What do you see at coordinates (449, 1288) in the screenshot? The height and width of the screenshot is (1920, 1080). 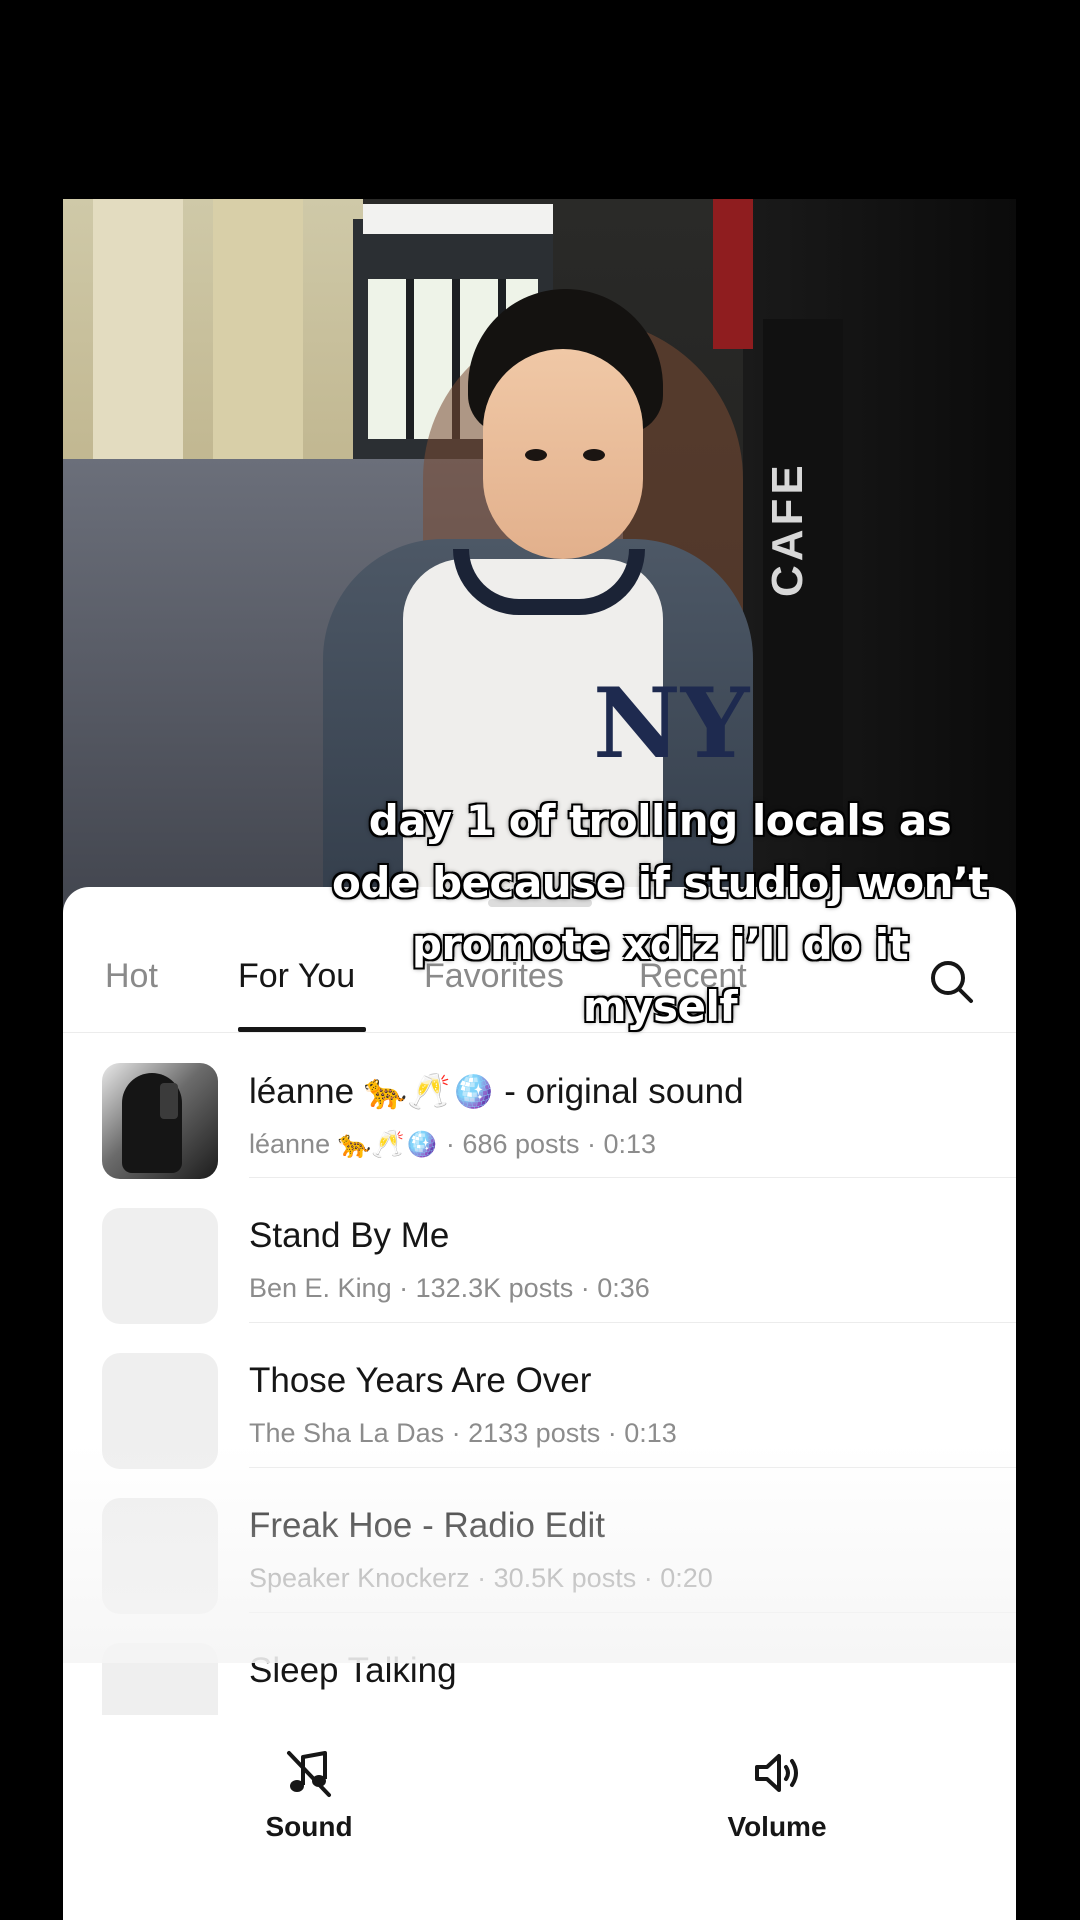 I see `sound-meta: Ben E. King · 132.3K posts · 0:36` at bounding box center [449, 1288].